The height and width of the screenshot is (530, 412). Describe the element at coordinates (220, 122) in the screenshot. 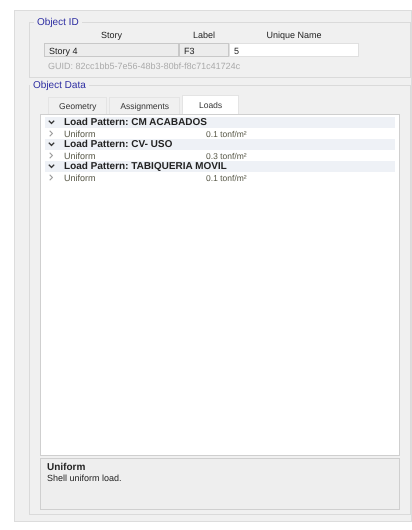

I see `tree-row: Load Pattern: CM ACABADOS` at that location.